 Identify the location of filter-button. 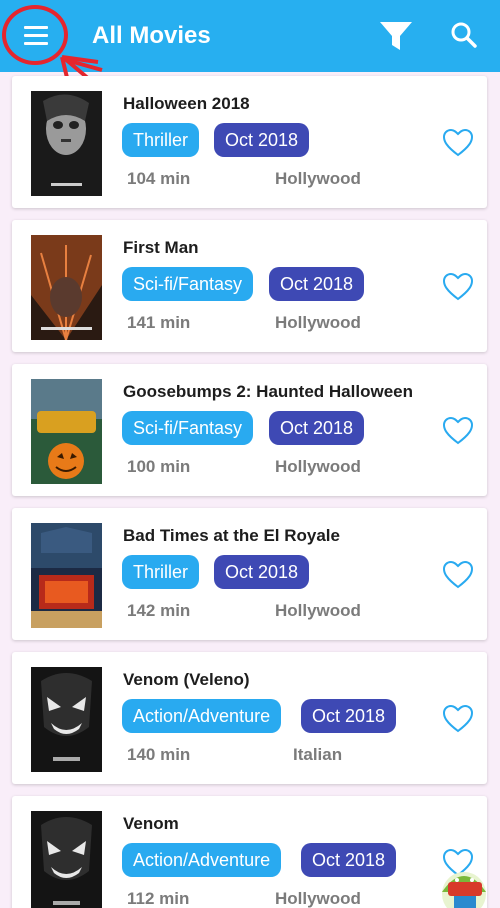
(396, 36).